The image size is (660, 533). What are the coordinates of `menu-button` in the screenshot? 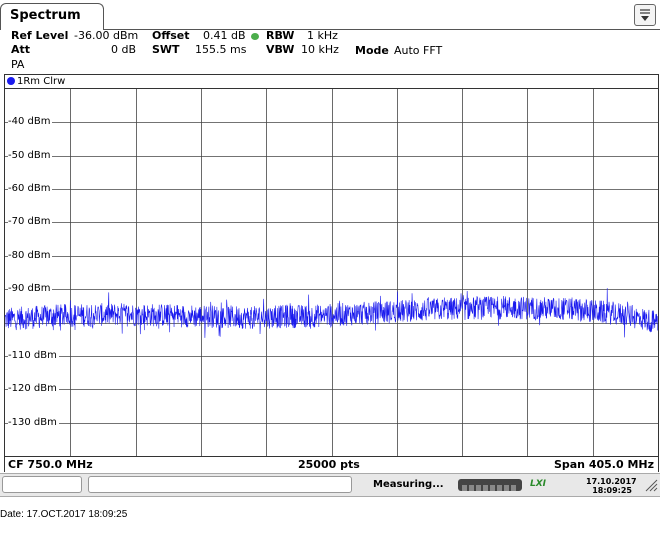 It's located at (645, 15).